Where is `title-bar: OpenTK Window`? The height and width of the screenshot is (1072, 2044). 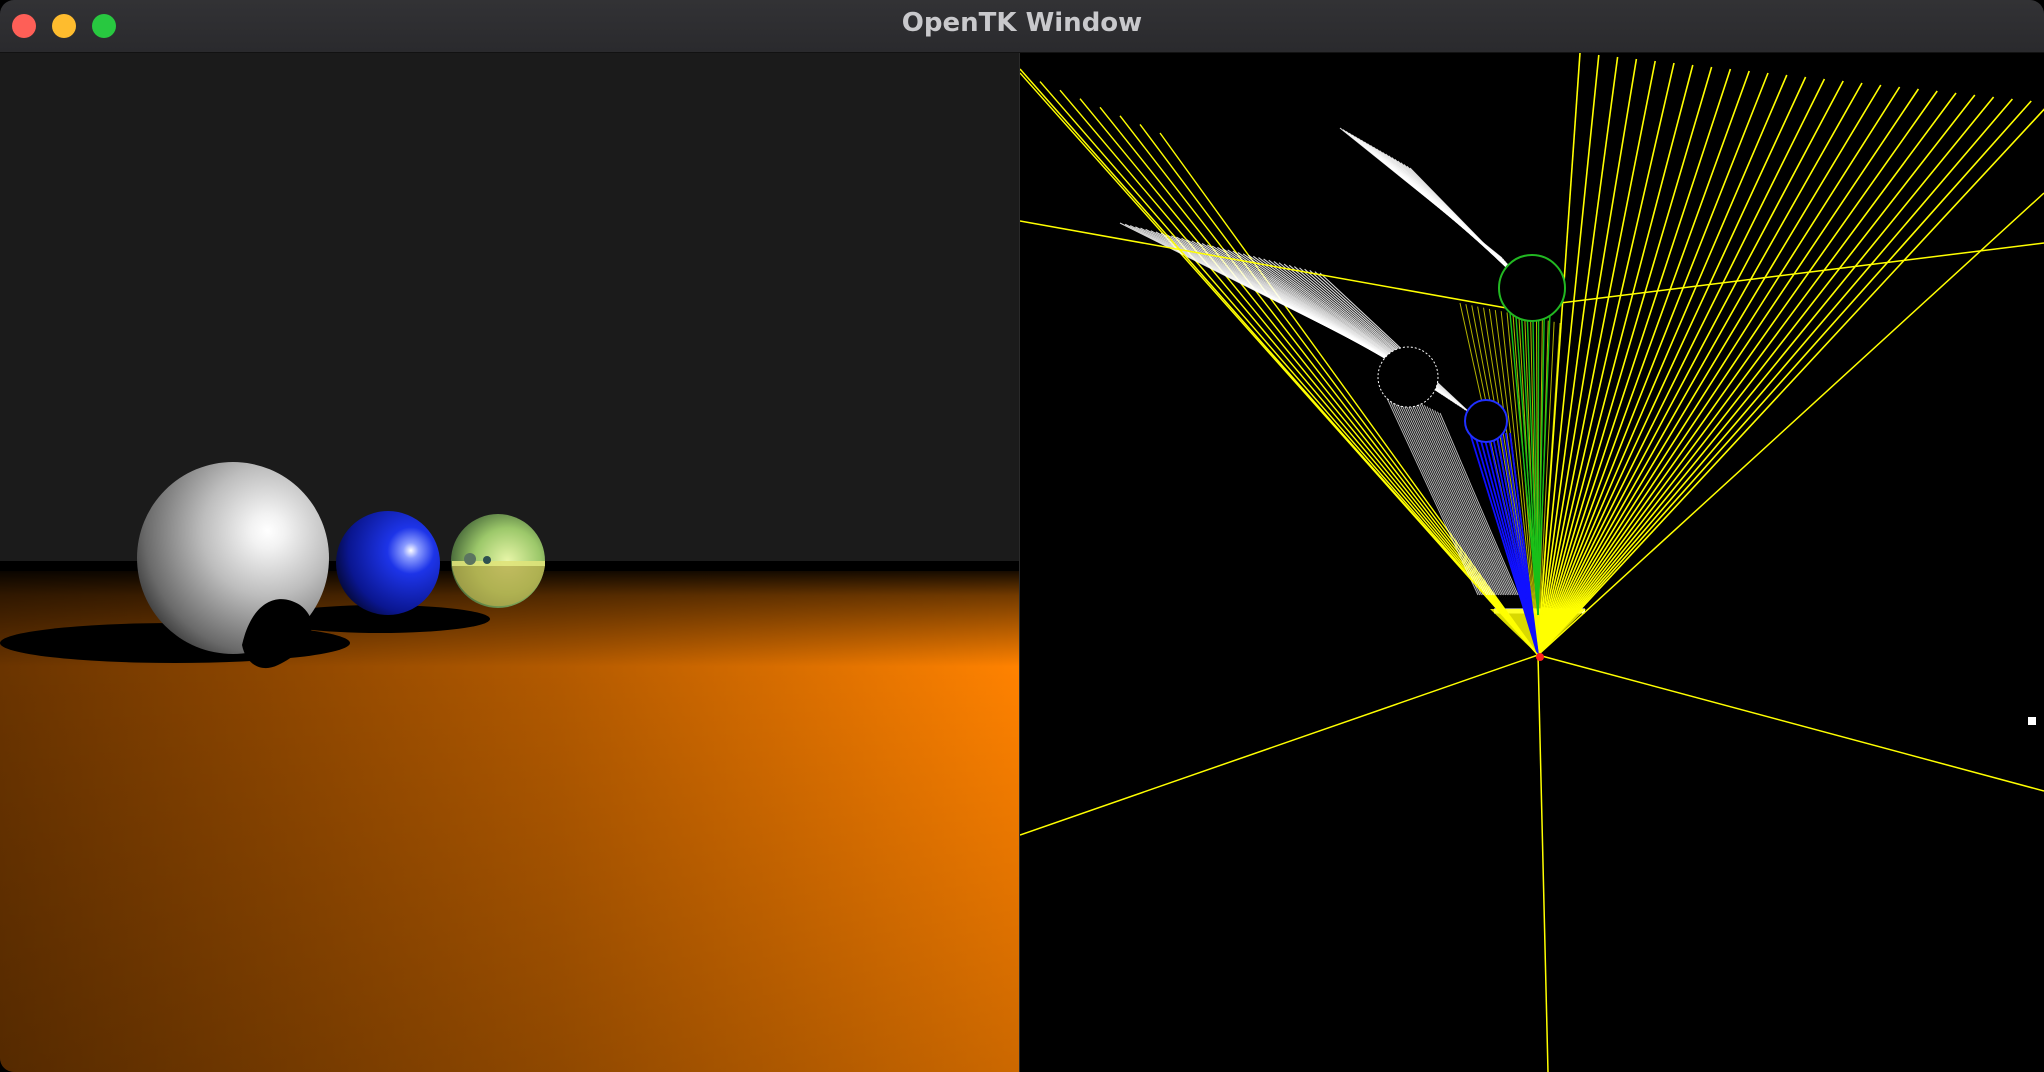
title-bar: OpenTK Window is located at coordinates (1022, 26).